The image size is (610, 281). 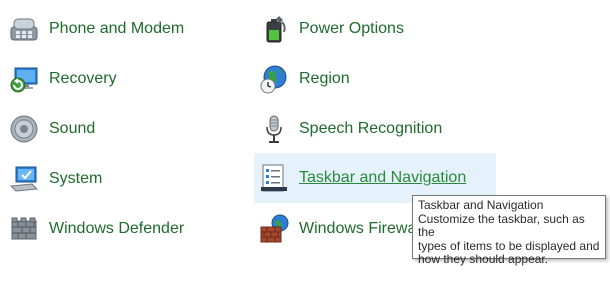 I want to click on item-label: Power Options, so click(x=351, y=28).